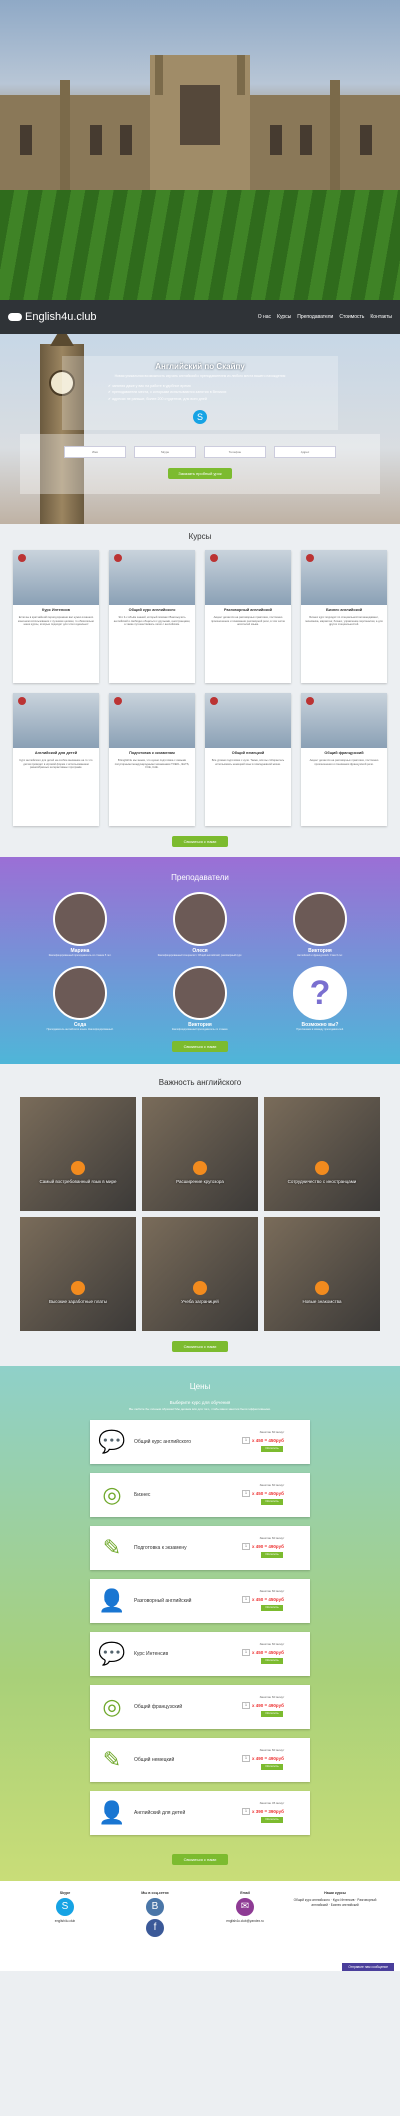 The height and width of the screenshot is (2116, 400). I want to click on logo: English4u.club, so click(52, 317).